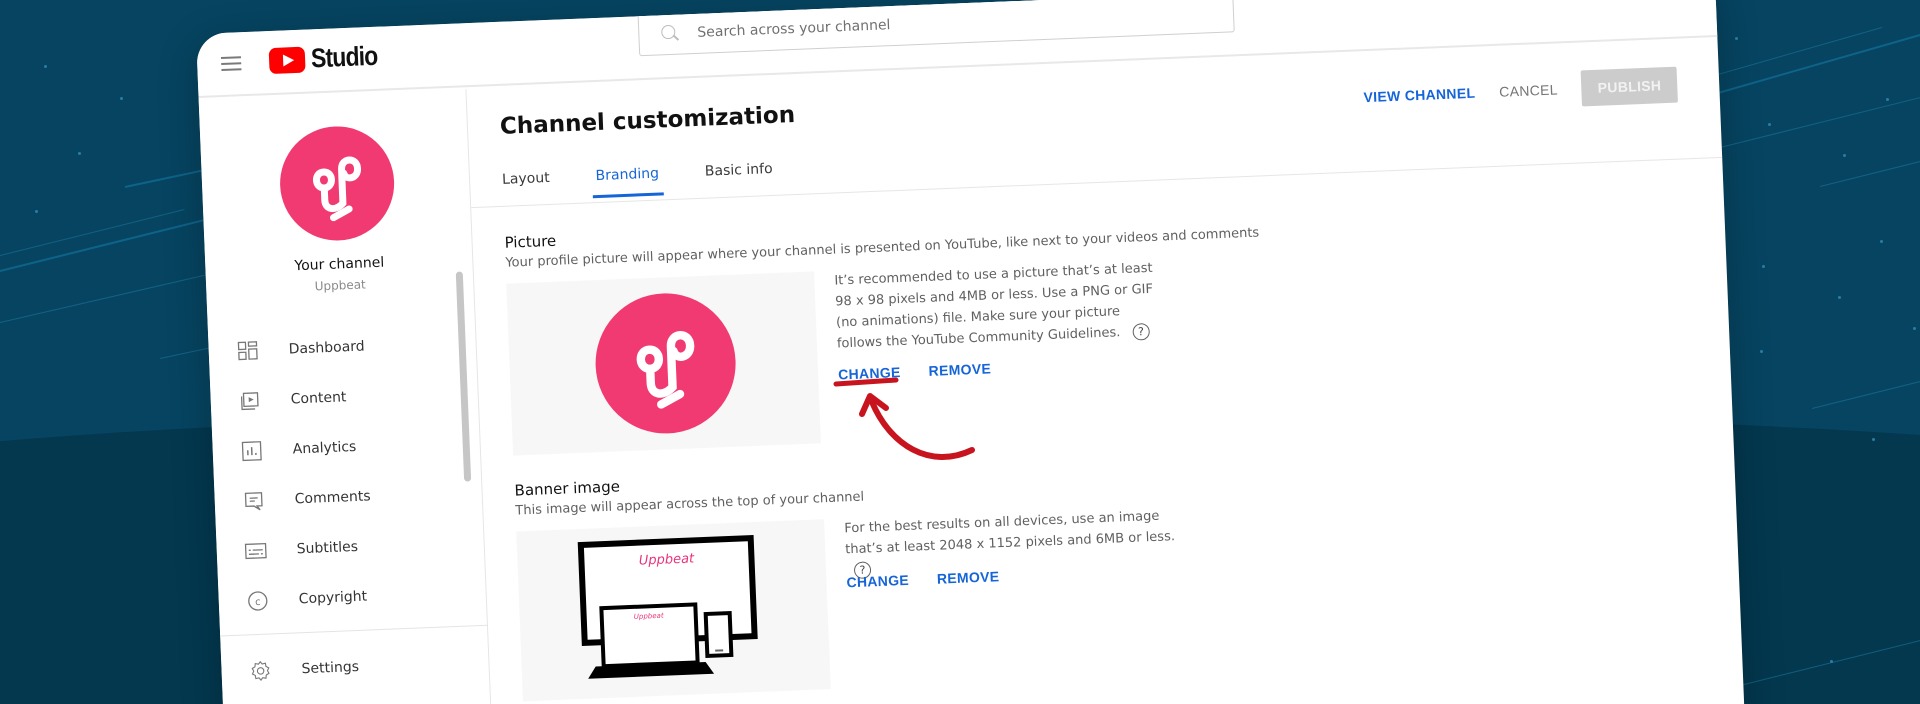  What do you see at coordinates (959, 369) in the screenshot?
I see `picture-remove-button: REMOVE` at bounding box center [959, 369].